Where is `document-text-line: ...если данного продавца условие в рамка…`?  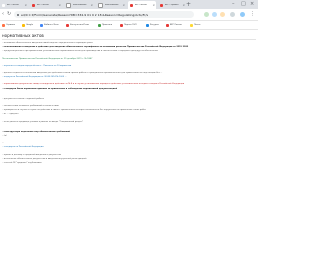 document-text-line: ...если данного продавца условие в рамка… is located at coordinates (43, 121).